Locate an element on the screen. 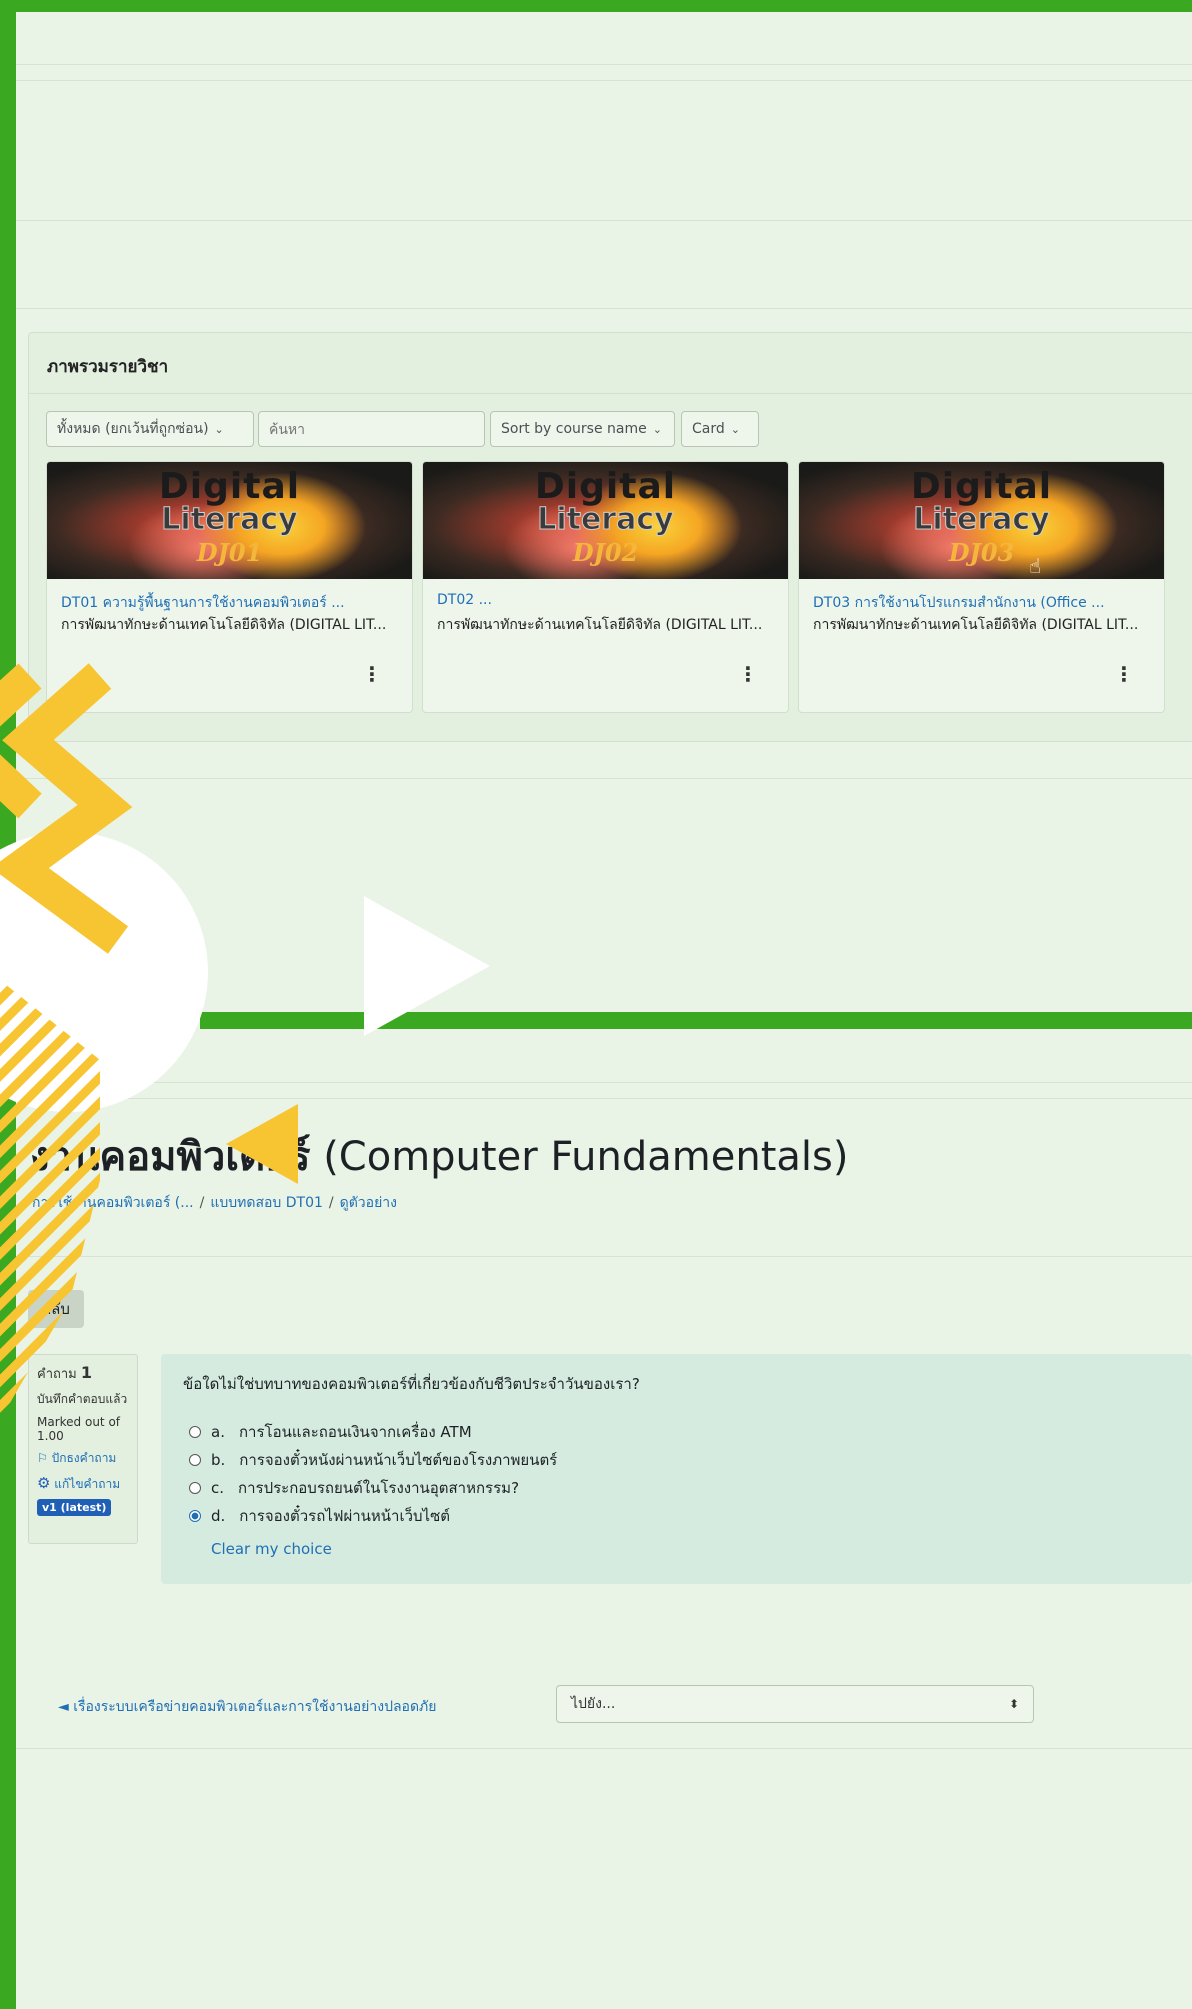 The image size is (1192, 2009). frame-top-bar is located at coordinates (596, 6).